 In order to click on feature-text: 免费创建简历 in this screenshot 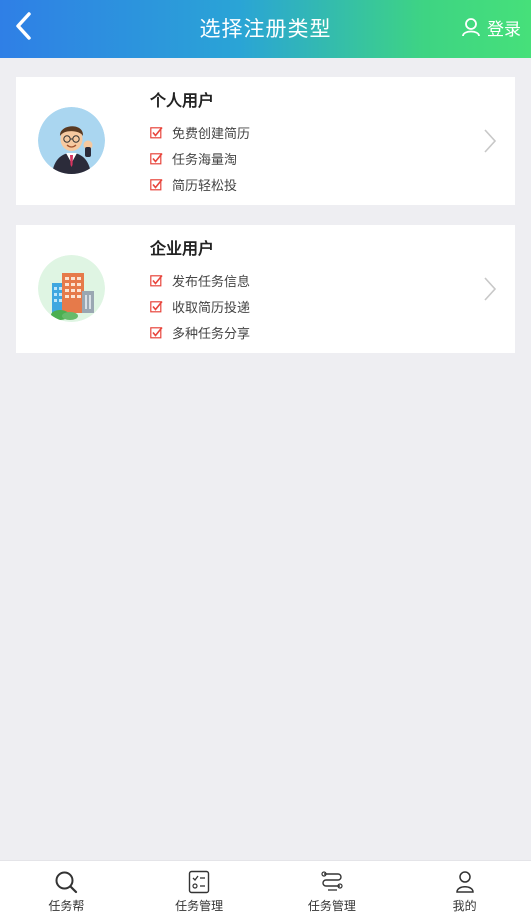, I will do `click(211, 134)`.